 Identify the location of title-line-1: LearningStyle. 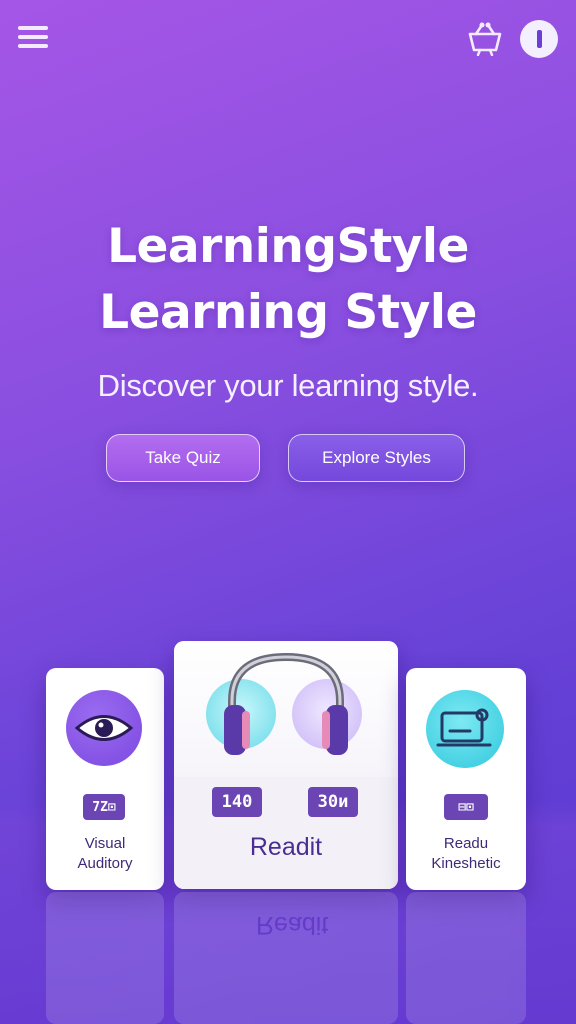
(288, 246).